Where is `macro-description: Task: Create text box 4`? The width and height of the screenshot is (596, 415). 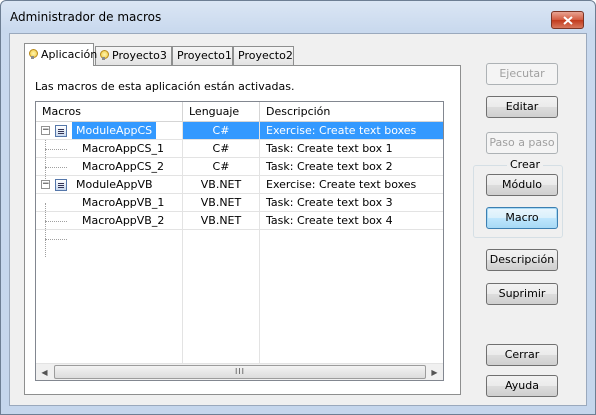 macro-description: Task: Create text box 4 is located at coordinates (351, 221).